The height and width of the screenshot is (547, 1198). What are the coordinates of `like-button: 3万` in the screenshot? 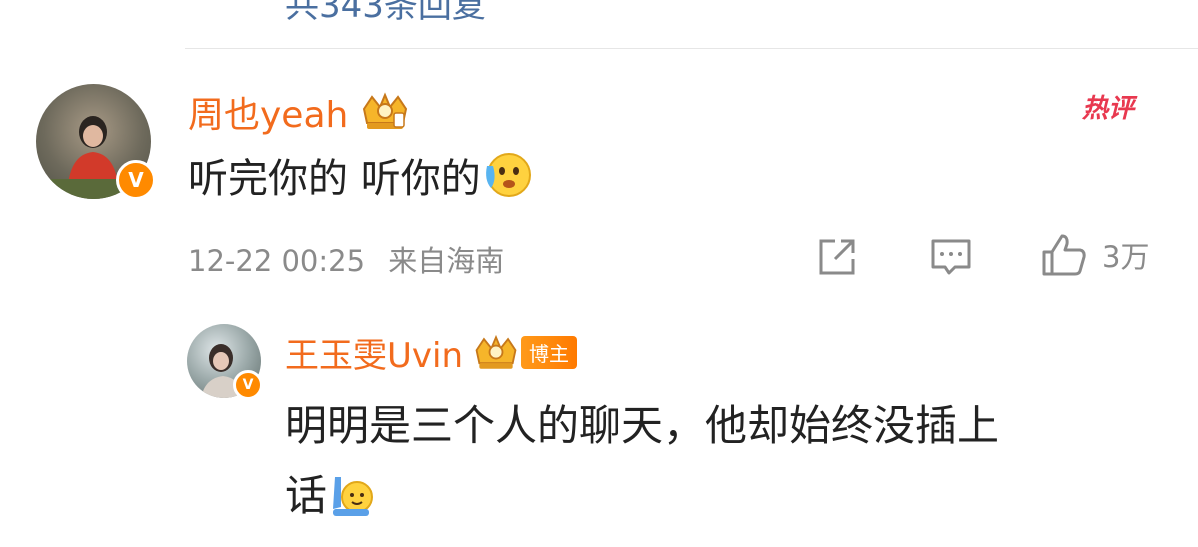 It's located at (1094, 255).